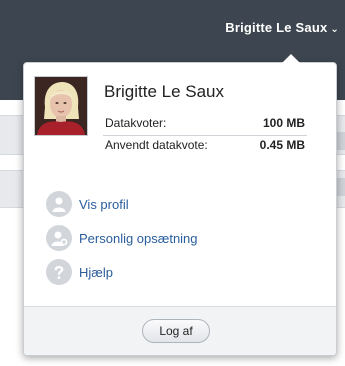 The height and width of the screenshot is (366, 345). Describe the element at coordinates (156, 145) in the screenshot. I see `used-quota-label: Anvendt datakvote:` at that location.